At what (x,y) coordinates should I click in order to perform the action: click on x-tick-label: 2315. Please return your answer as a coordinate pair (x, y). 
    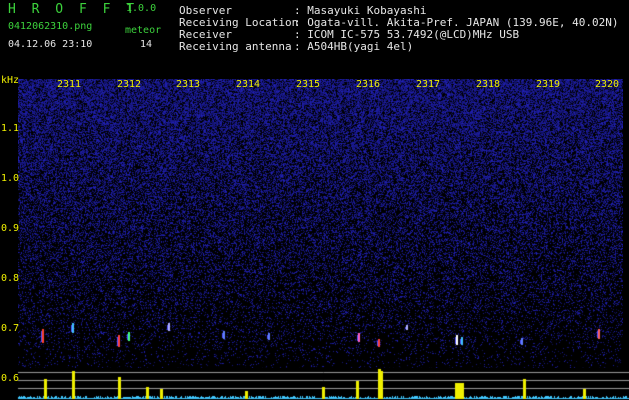
    Looking at the image, I should click on (308, 84).